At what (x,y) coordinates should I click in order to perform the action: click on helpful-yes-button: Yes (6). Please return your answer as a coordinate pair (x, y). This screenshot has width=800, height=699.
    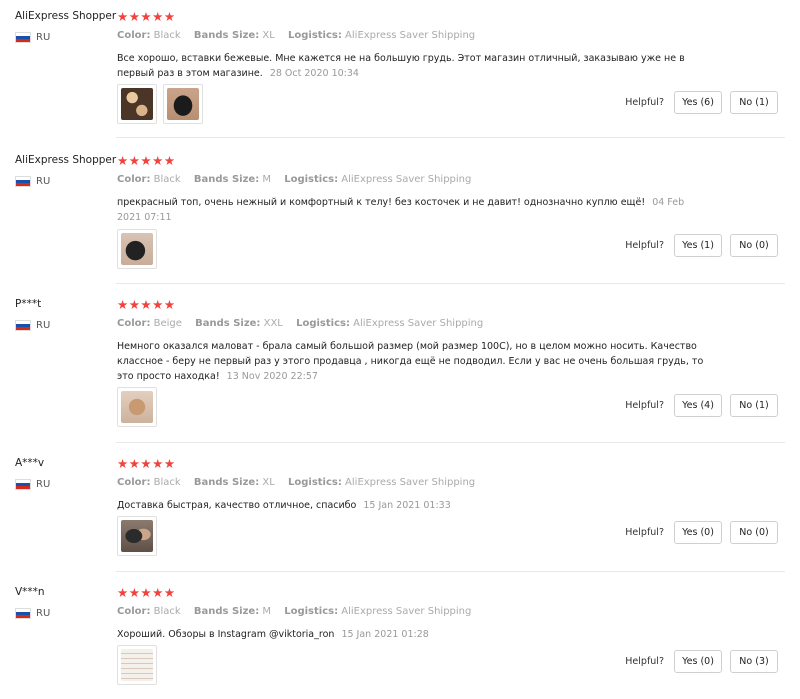
    Looking at the image, I should click on (698, 102).